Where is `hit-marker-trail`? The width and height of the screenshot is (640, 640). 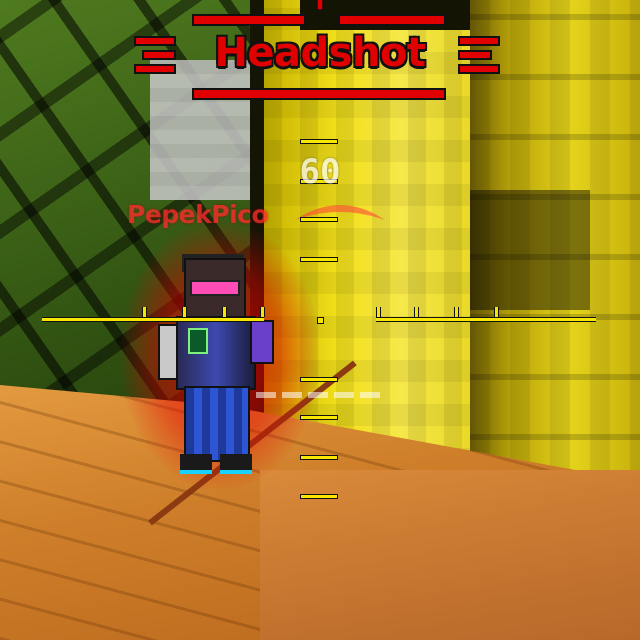
hit-marker-trail is located at coordinates (321, 395).